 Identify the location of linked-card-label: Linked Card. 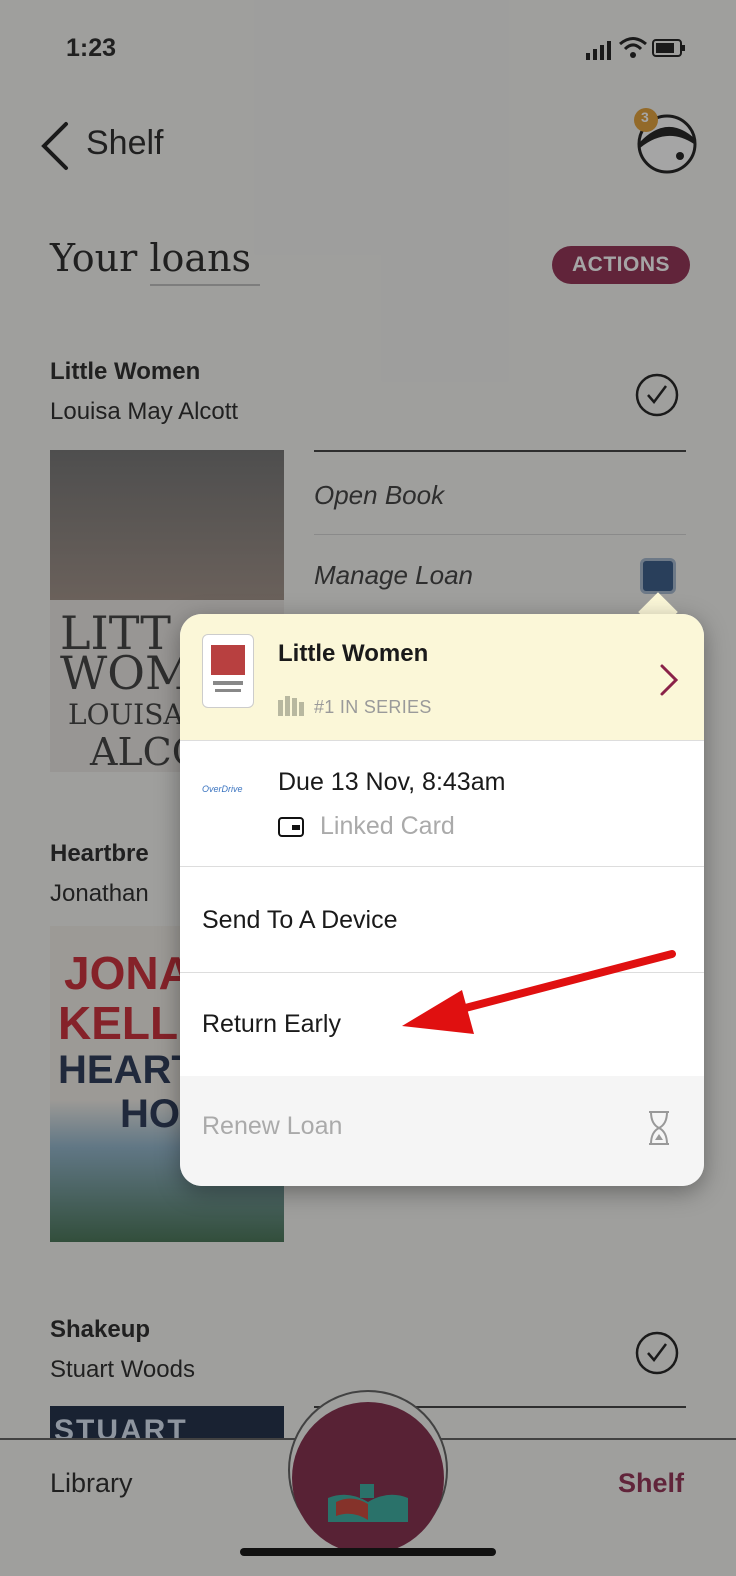
(387, 826).